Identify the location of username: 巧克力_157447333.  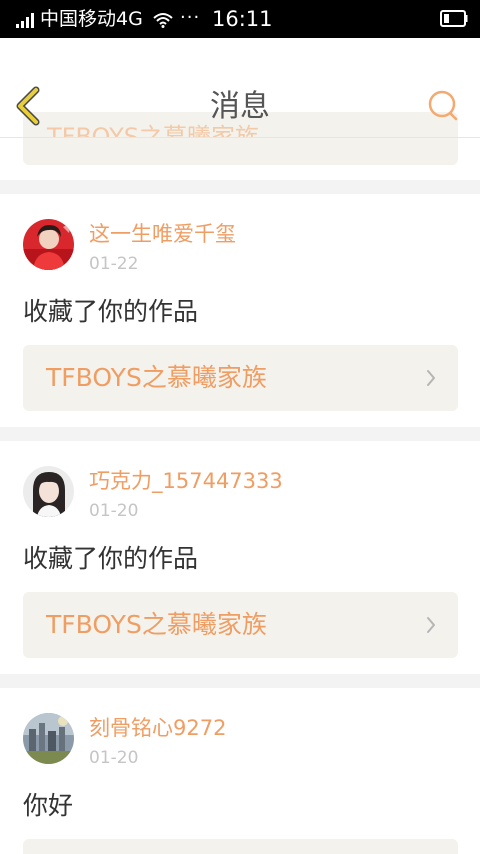
(186, 481).